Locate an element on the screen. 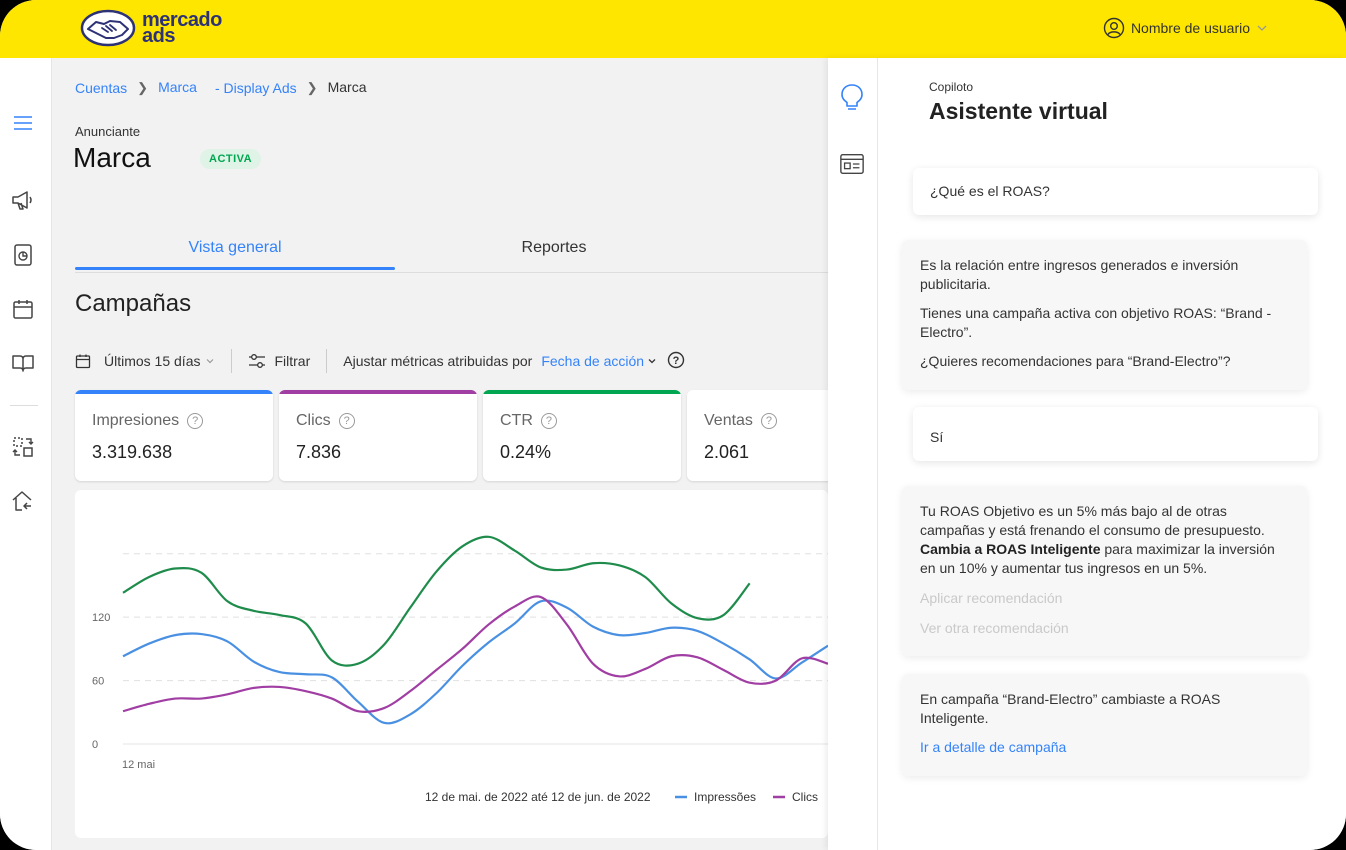 This screenshot has width=1346, height=850. metric-value: 2.061 is located at coordinates (727, 452).